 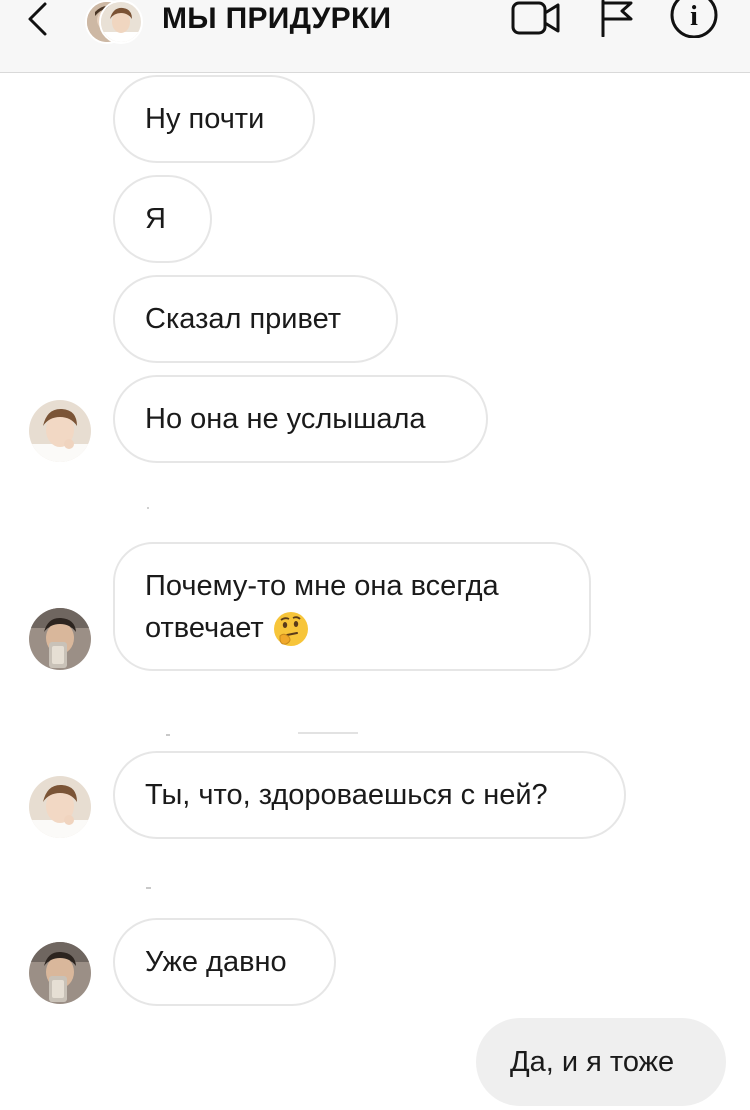 What do you see at coordinates (322, 585) in the screenshot?
I see `message-text: Почему-то мне она всегда` at bounding box center [322, 585].